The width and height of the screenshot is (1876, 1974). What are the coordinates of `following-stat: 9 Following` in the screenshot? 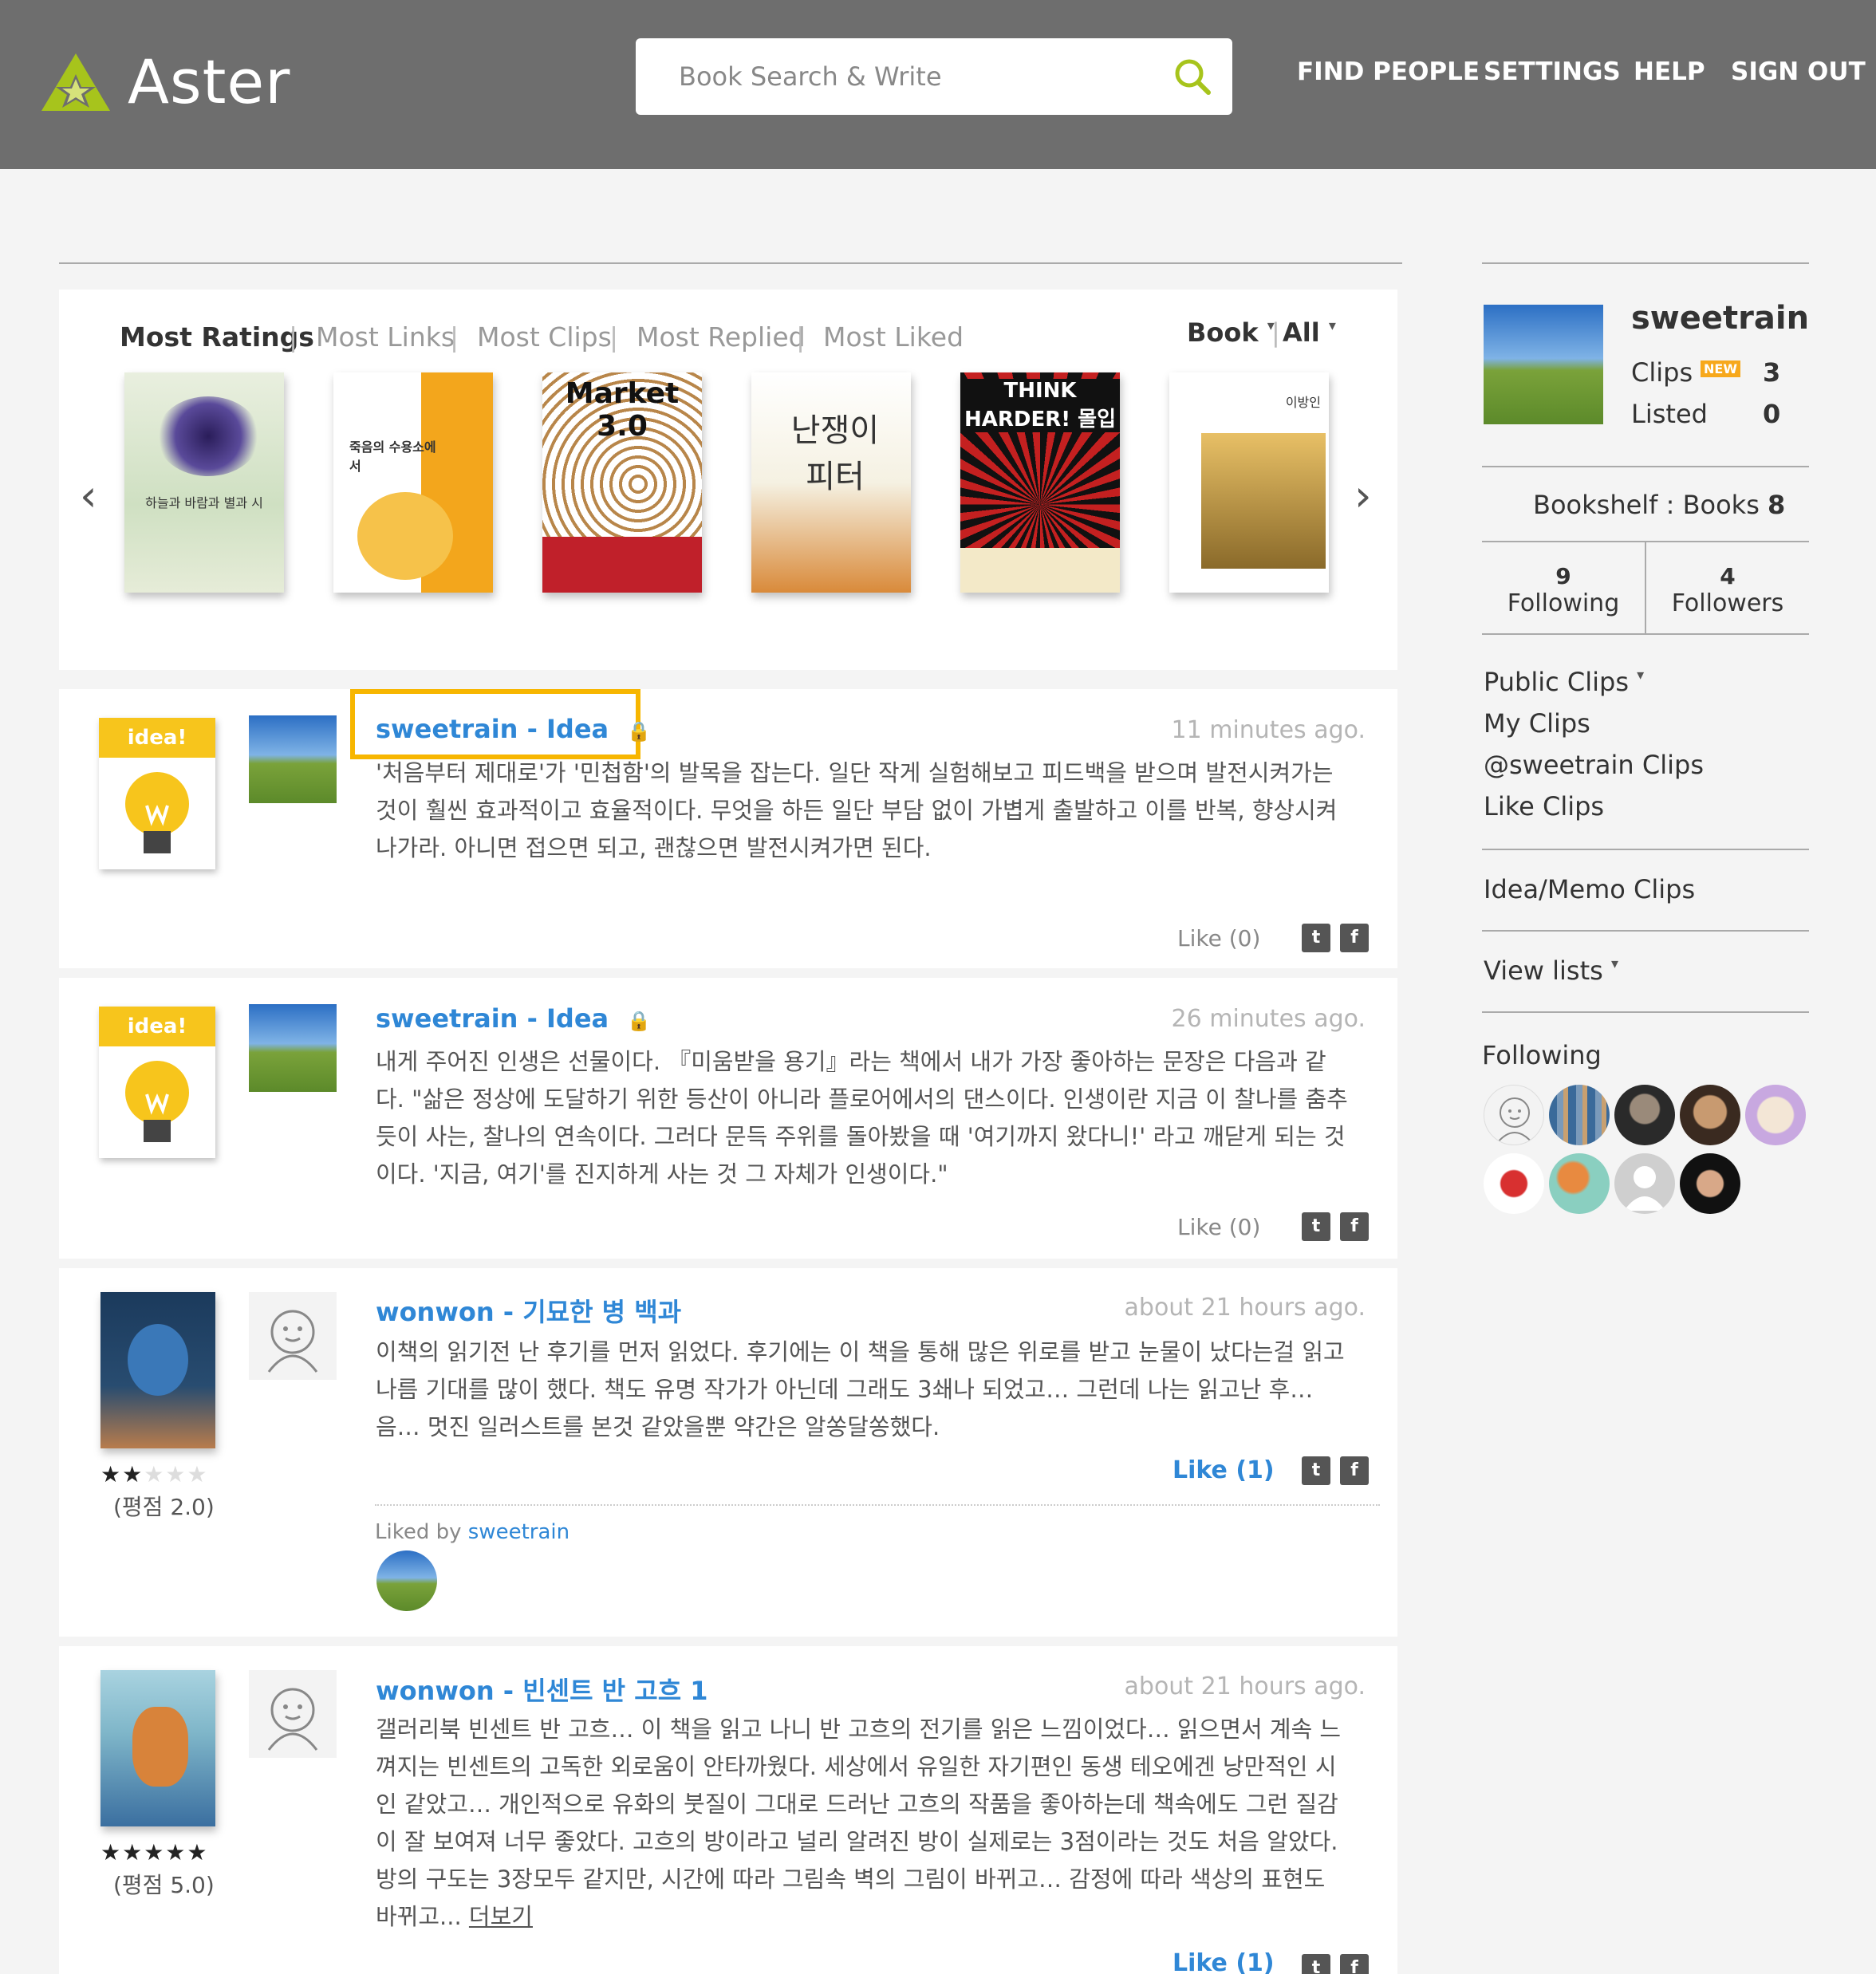 It's located at (1563, 590).